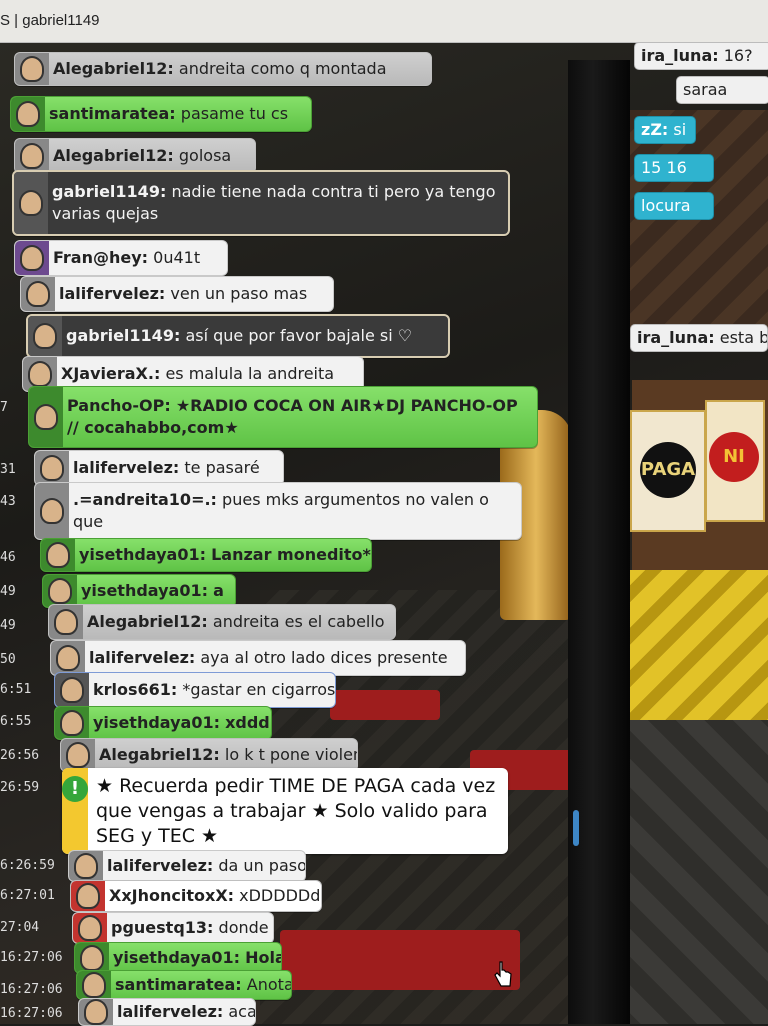 Image resolution: width=768 pixels, height=1026 pixels. Describe the element at coordinates (142, 554) in the screenshot. I see `chat-username: yisethdaya01:` at that location.